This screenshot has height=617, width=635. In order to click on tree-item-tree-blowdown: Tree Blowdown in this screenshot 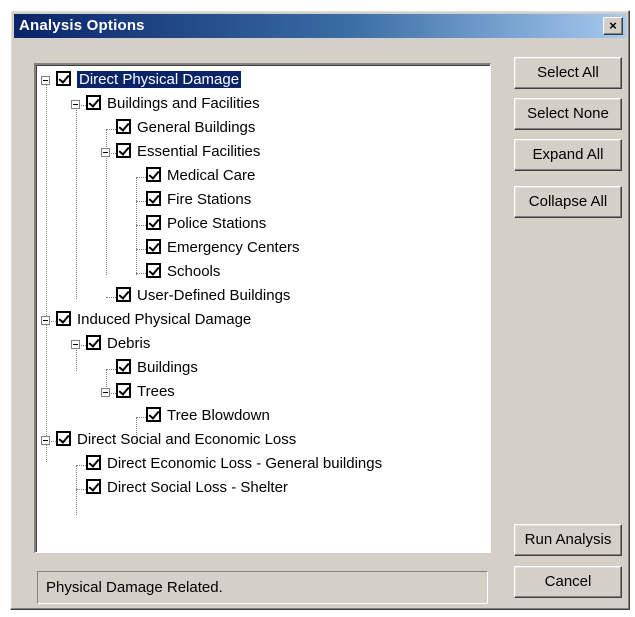, I will do `click(208, 417)`.